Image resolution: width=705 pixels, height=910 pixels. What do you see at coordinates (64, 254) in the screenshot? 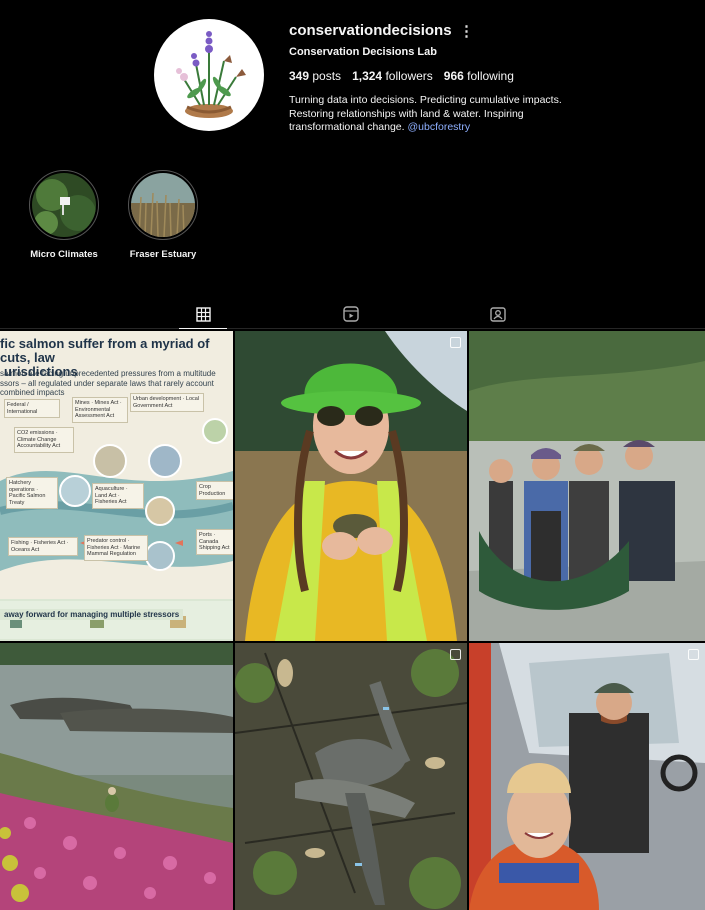
I see `highlight-label: Micro Climates` at bounding box center [64, 254].